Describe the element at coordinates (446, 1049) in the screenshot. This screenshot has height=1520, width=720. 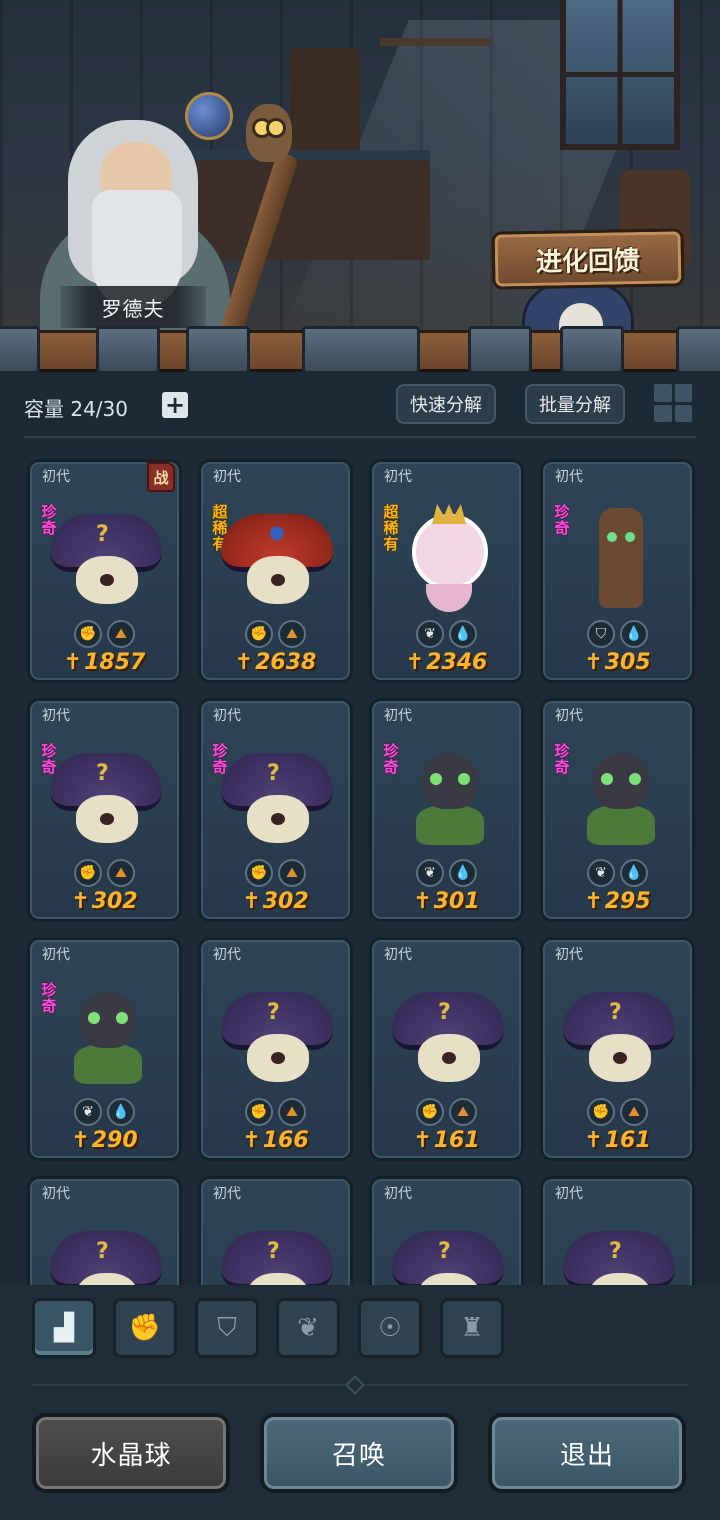
I see `pet-card: 初代 ✊⛰✝161` at that location.